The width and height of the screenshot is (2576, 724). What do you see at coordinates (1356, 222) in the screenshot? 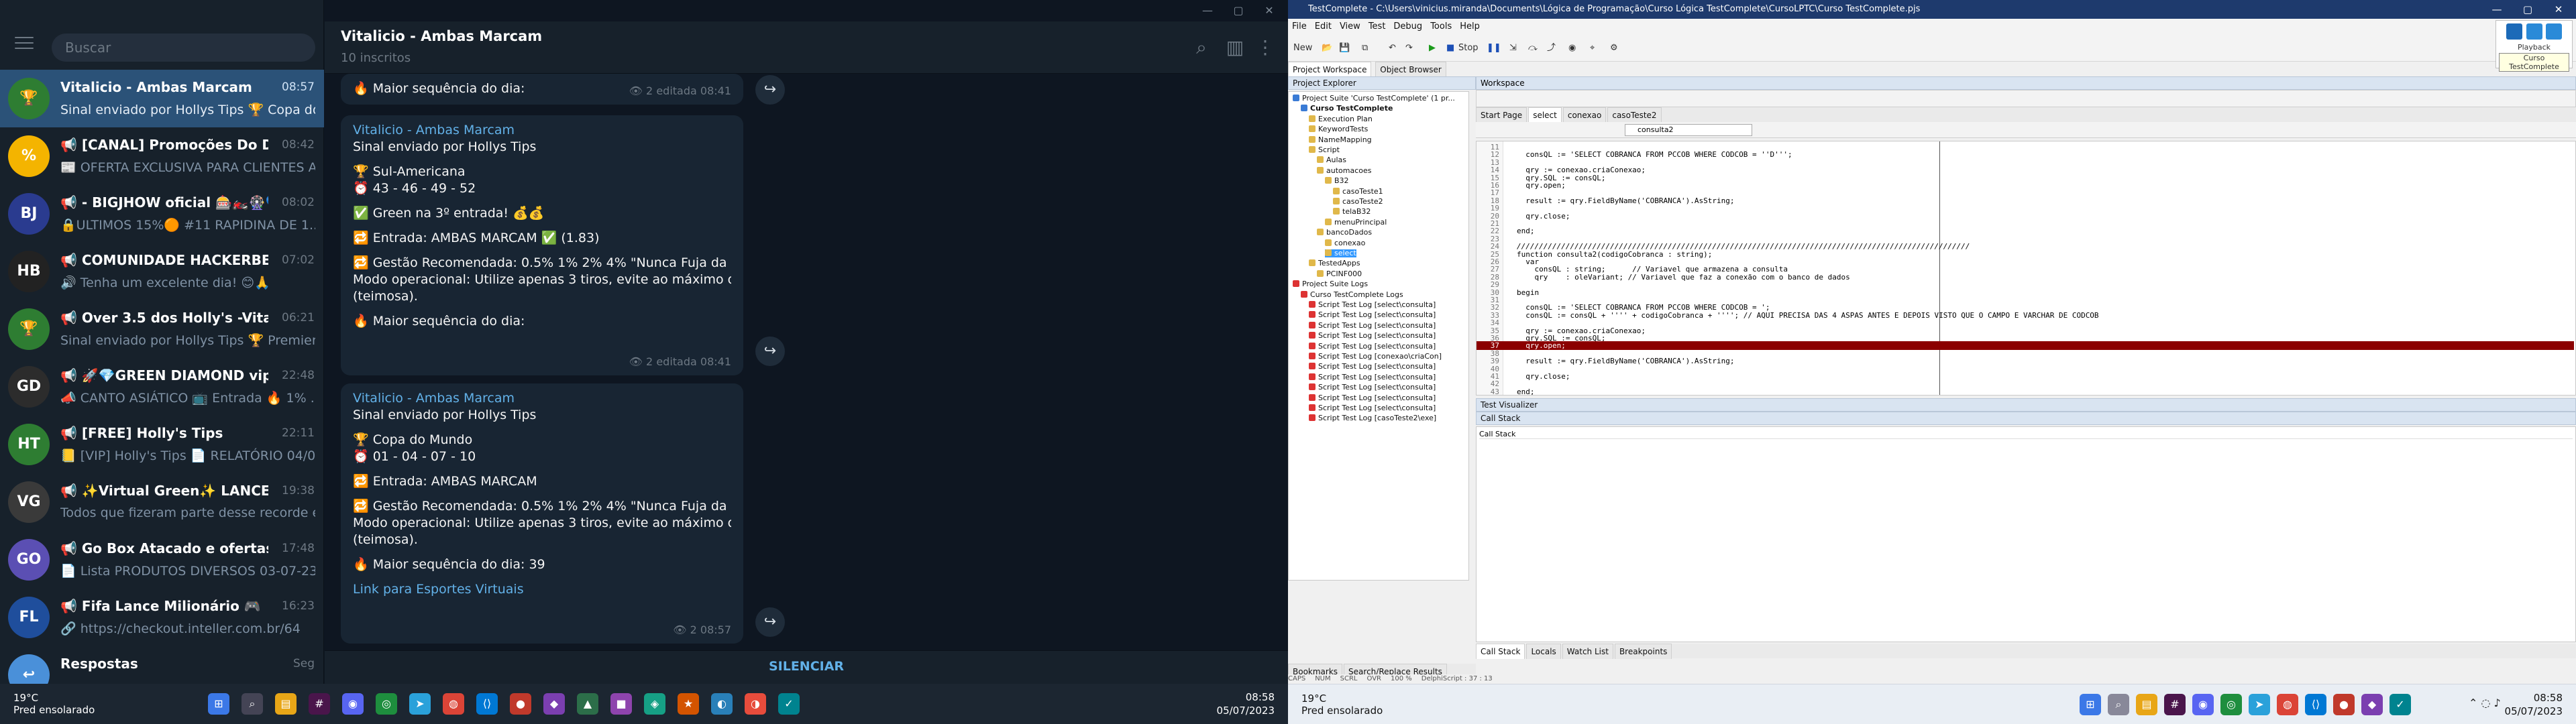
I see `tree-item: menuPrincipal` at bounding box center [1356, 222].